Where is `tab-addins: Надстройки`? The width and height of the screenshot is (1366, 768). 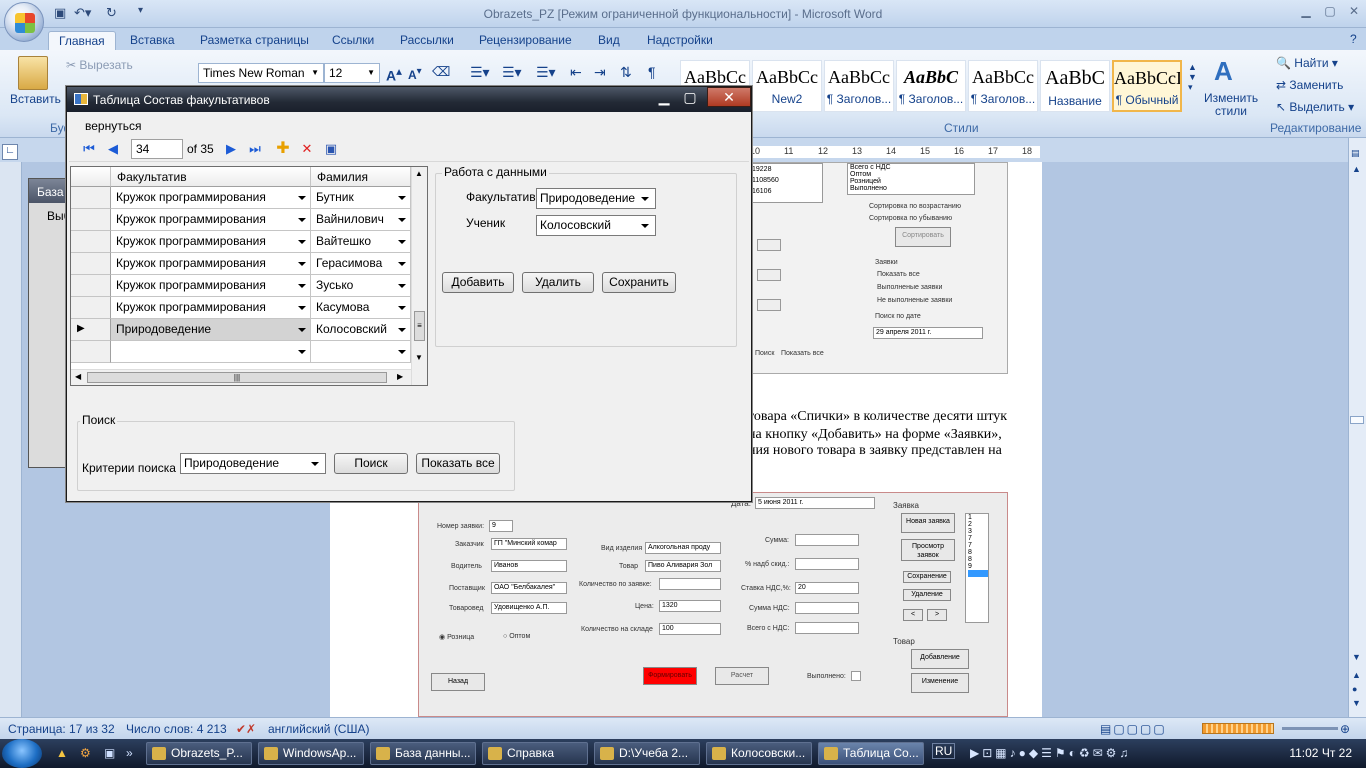 tab-addins: Надстройки is located at coordinates (680, 40).